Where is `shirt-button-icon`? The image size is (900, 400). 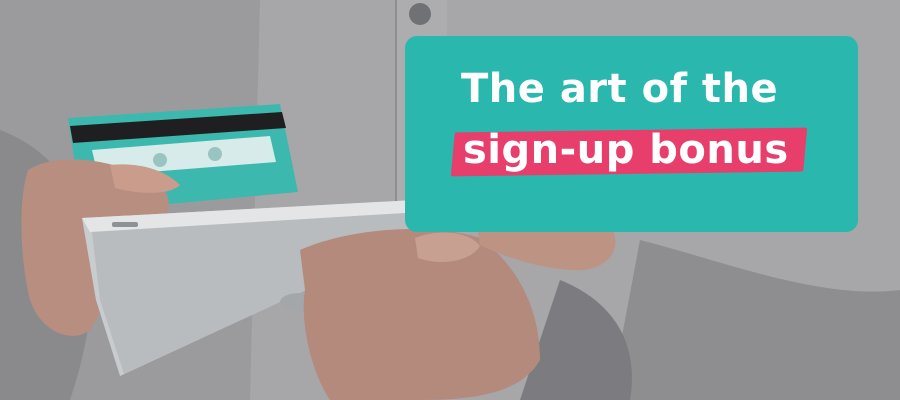 shirt-button-icon is located at coordinates (420, 14).